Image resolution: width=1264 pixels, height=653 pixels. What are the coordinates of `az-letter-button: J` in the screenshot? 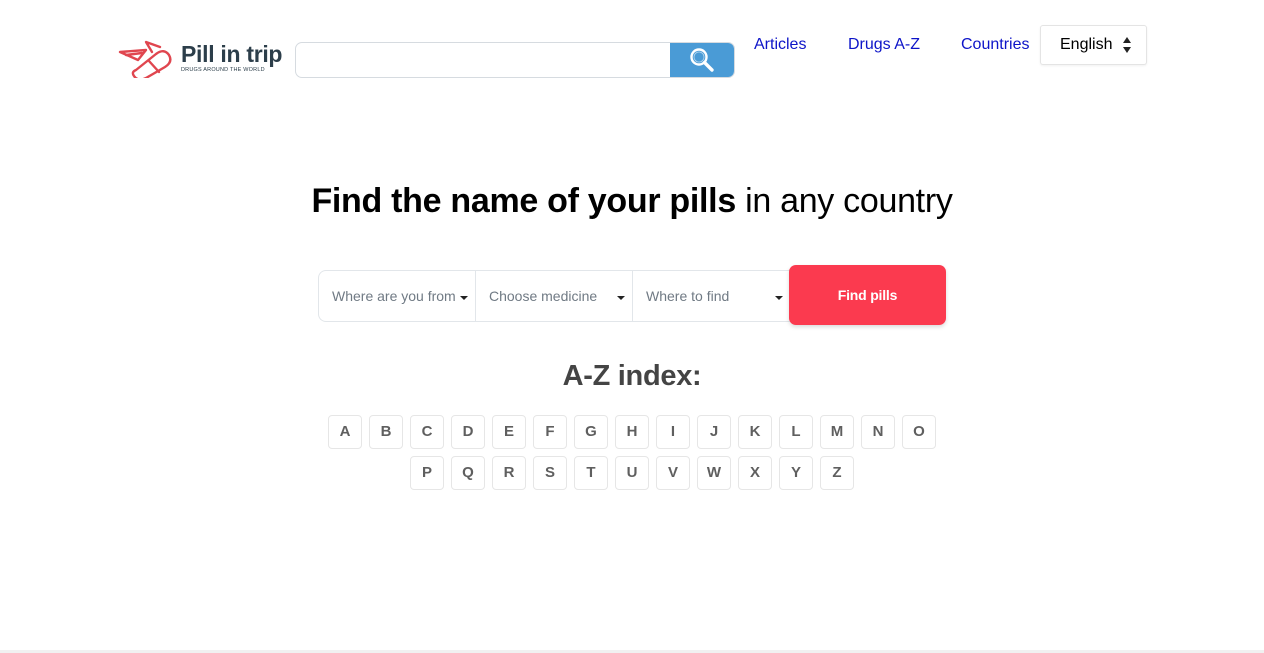 It's located at (714, 432).